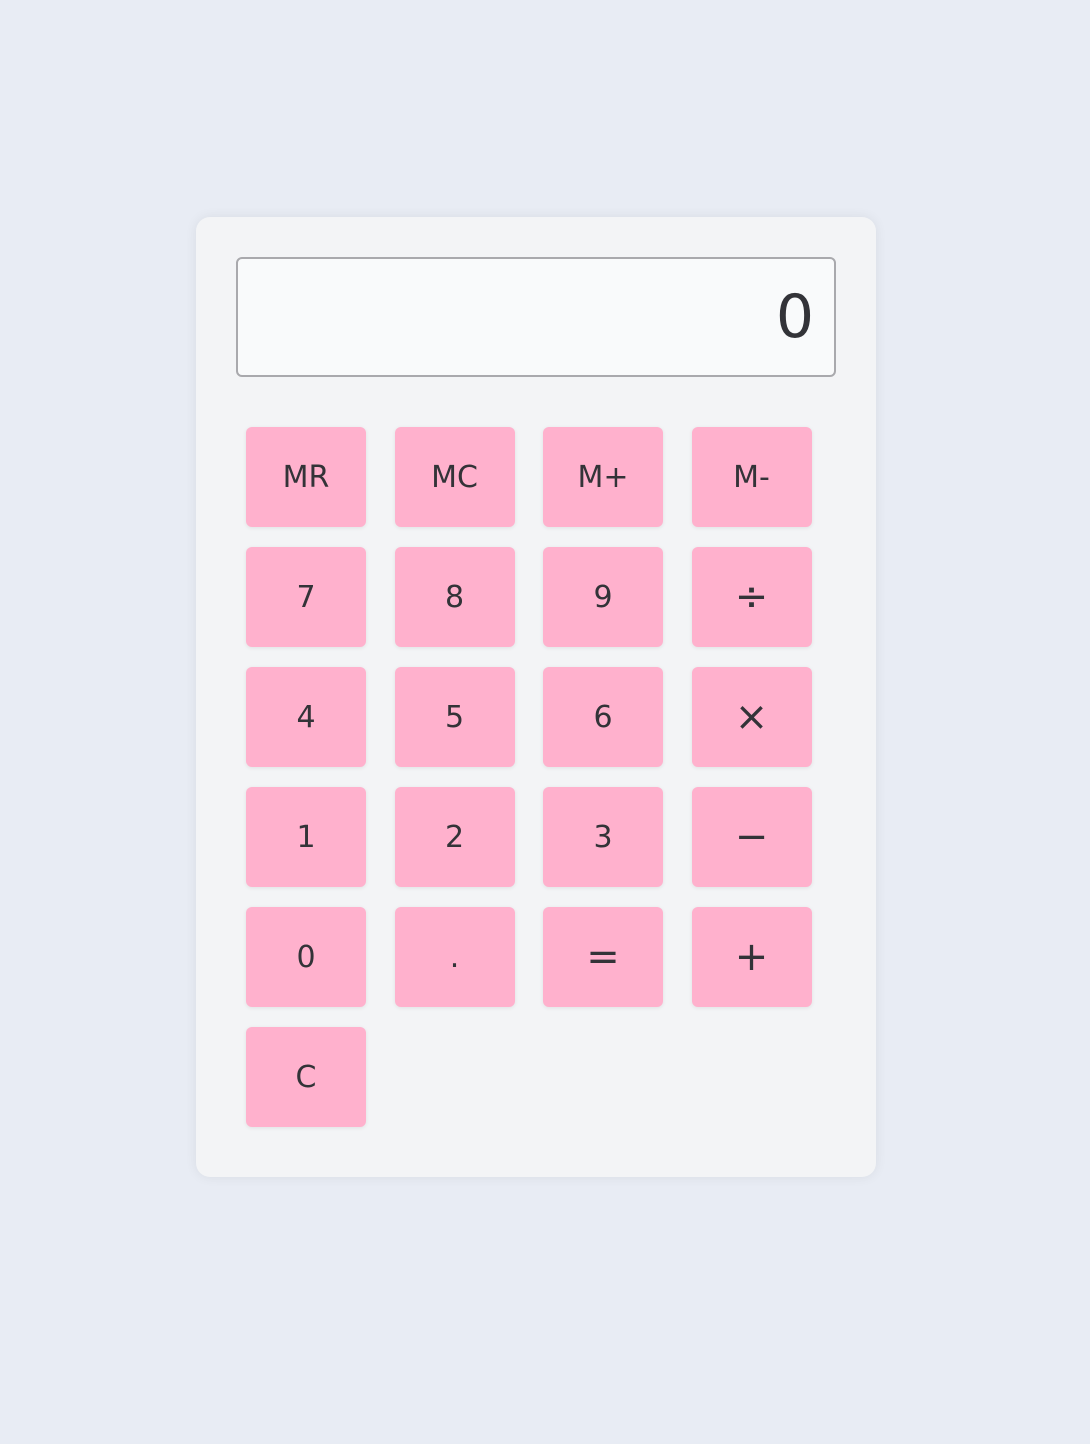  What do you see at coordinates (794, 317) in the screenshot?
I see `display-value: 0` at bounding box center [794, 317].